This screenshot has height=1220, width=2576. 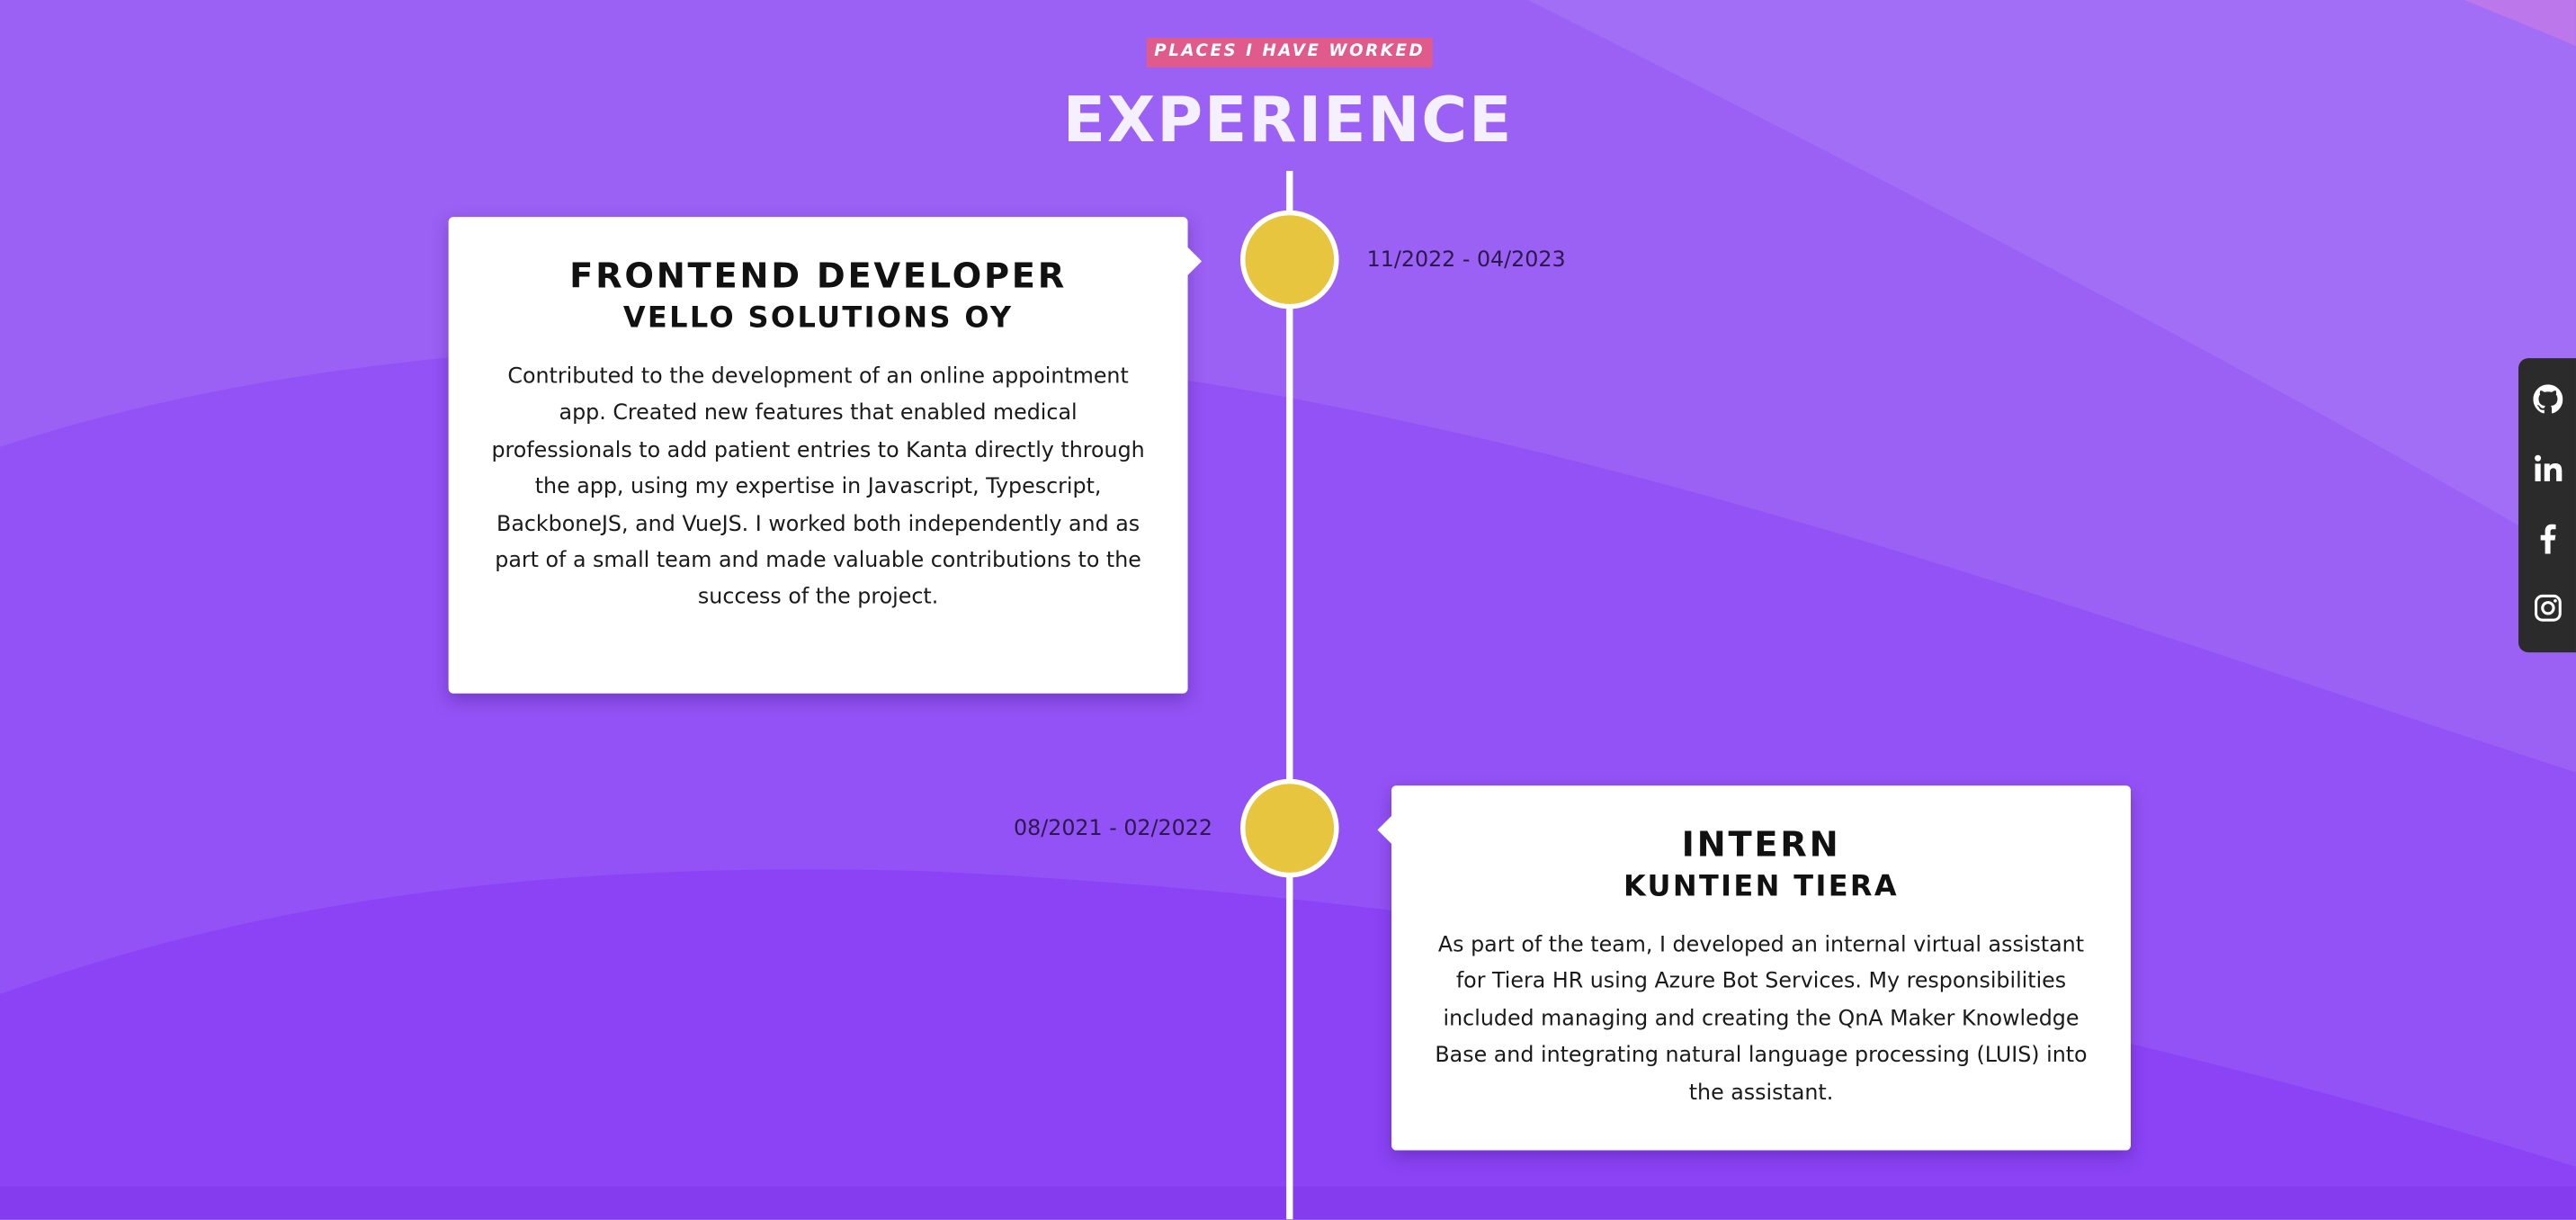 I want to click on experience-date: 11/2022 - 04/2023, so click(x=1466, y=260).